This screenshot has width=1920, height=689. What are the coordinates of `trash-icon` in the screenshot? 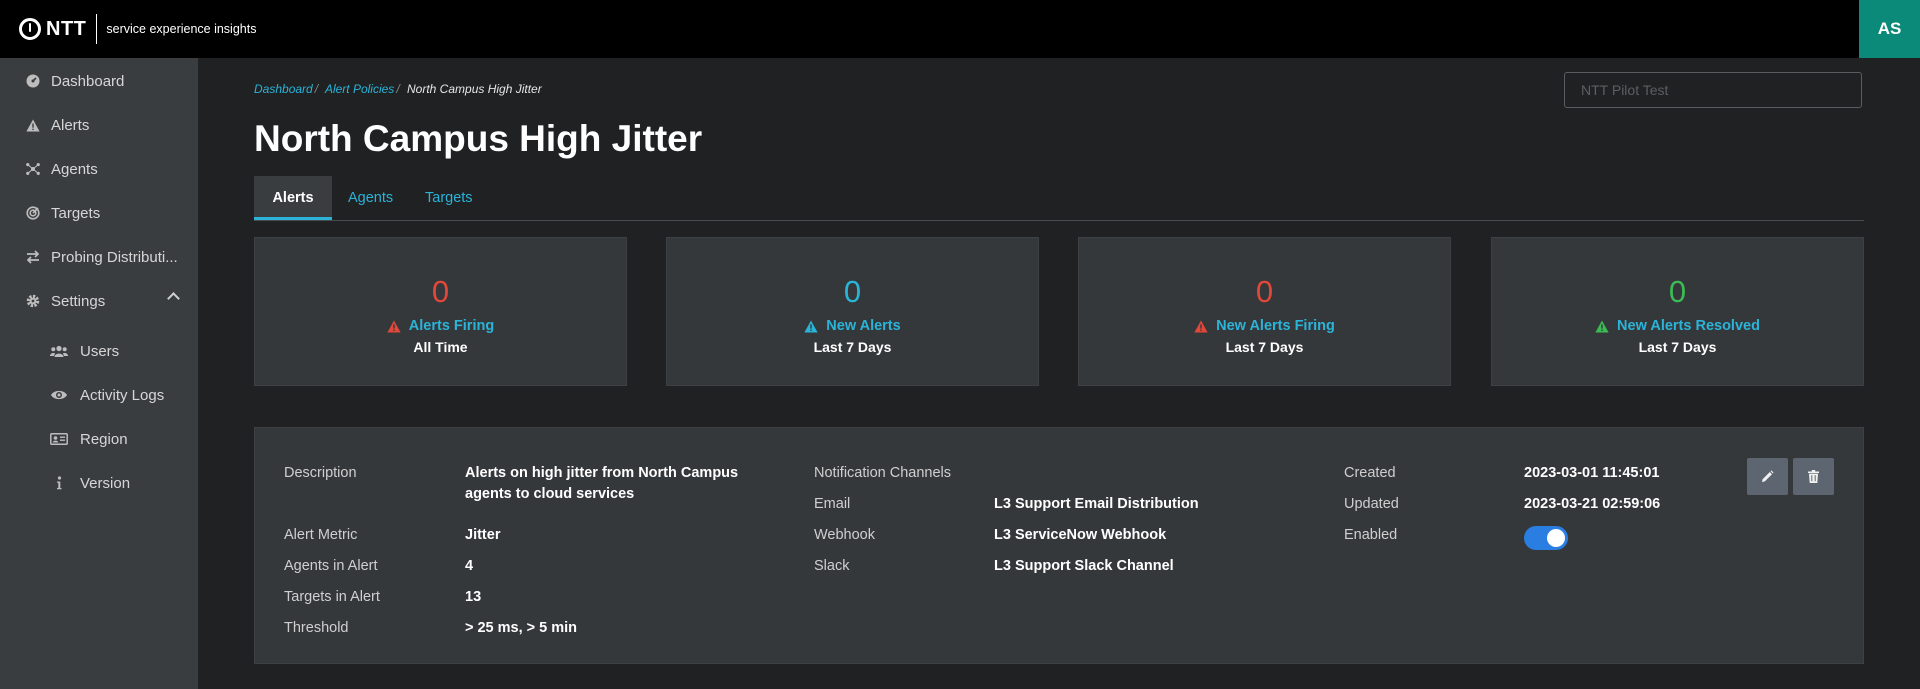 It's located at (1813, 476).